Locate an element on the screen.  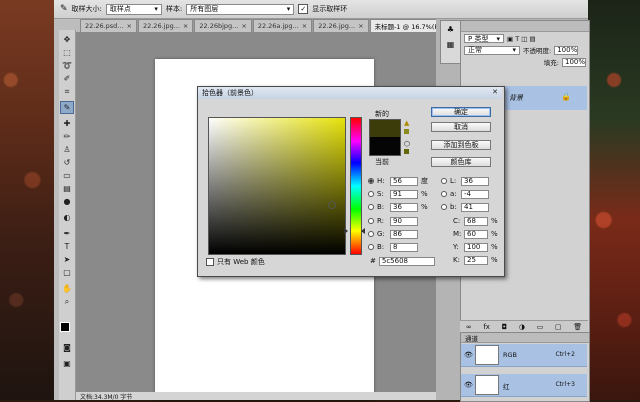
hue-input: 56 is located at coordinates (404, 181).